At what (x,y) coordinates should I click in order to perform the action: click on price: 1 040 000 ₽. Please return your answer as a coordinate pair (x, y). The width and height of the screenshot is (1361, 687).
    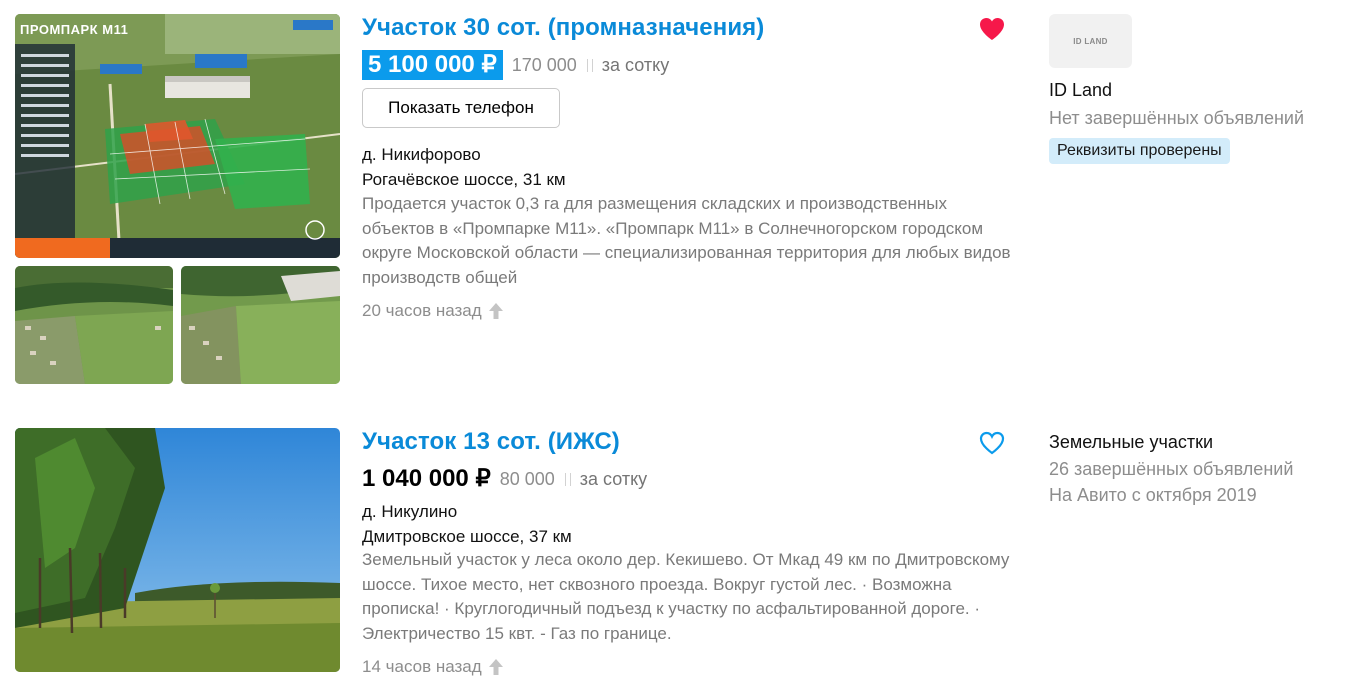
    Looking at the image, I should click on (426, 478).